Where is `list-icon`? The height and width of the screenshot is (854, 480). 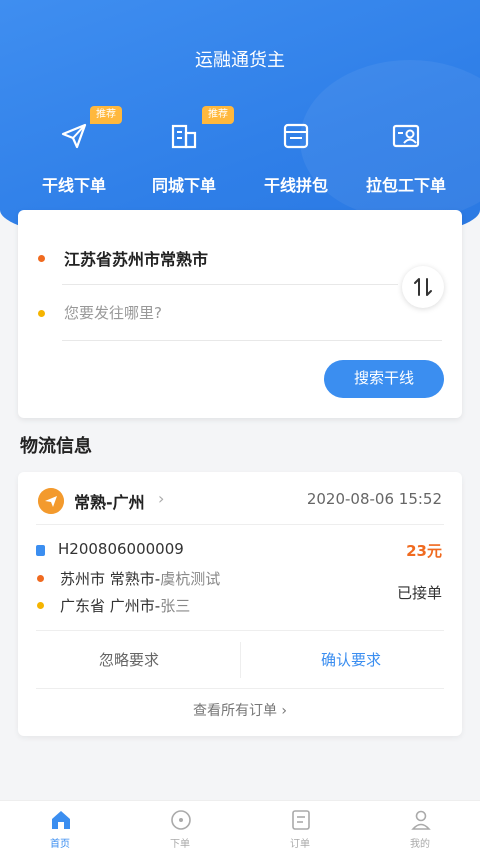 list-icon is located at coordinates (301, 820).